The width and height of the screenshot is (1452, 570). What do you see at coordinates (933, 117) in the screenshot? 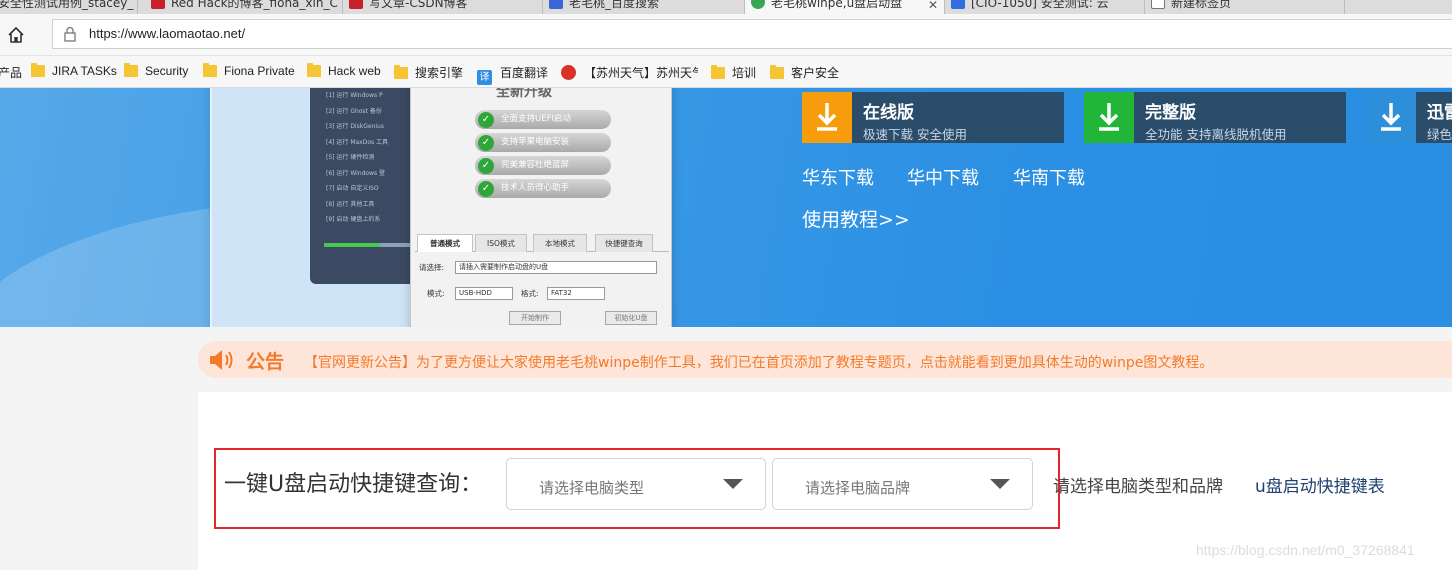
I see `download-online-button: 在线版 极速下载 安全使用` at bounding box center [933, 117].